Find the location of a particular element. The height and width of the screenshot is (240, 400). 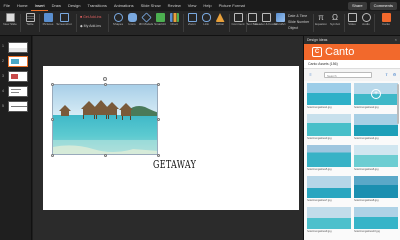

pictures-button: Pictures is located at coordinates (48, 20).